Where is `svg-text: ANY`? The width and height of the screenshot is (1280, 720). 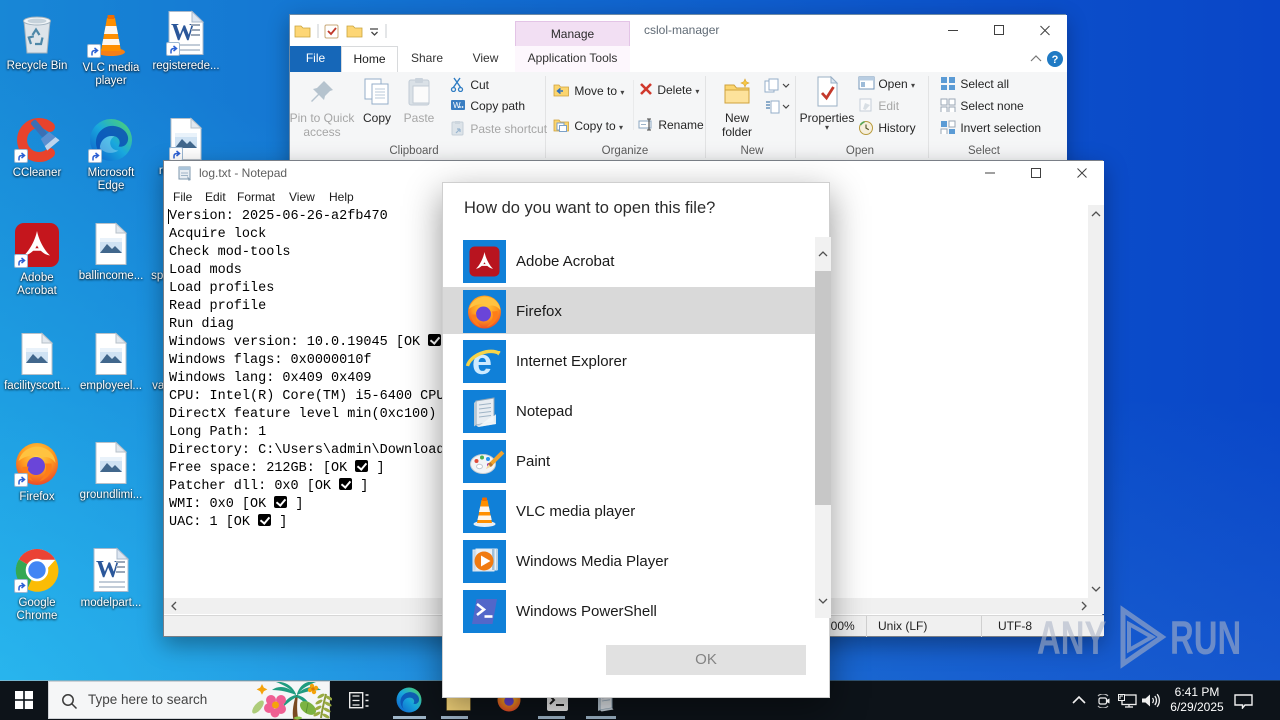
svg-text: ANY is located at coordinates (1071, 637).